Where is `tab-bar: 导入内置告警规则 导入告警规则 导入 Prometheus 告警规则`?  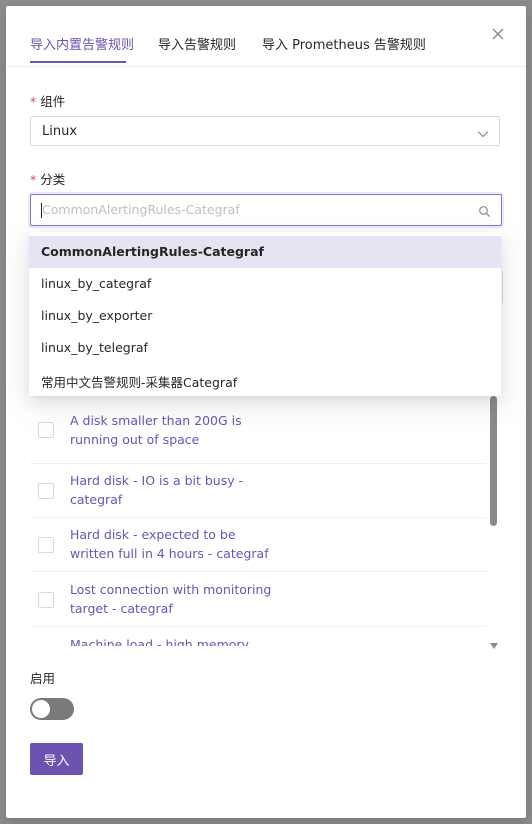
tab-bar: 导入内置告警规则 导入告警规则 导入 Prometheus 告警规则 is located at coordinates (266, 36).